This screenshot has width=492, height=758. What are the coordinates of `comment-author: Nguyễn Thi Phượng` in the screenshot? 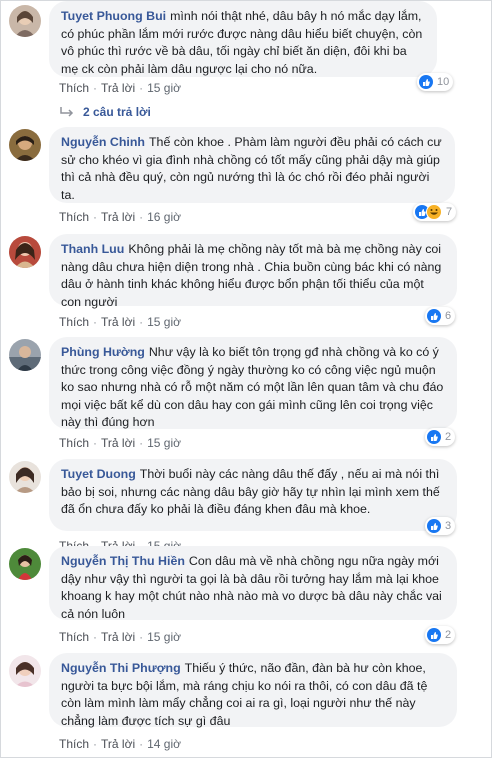 It's located at (121, 668).